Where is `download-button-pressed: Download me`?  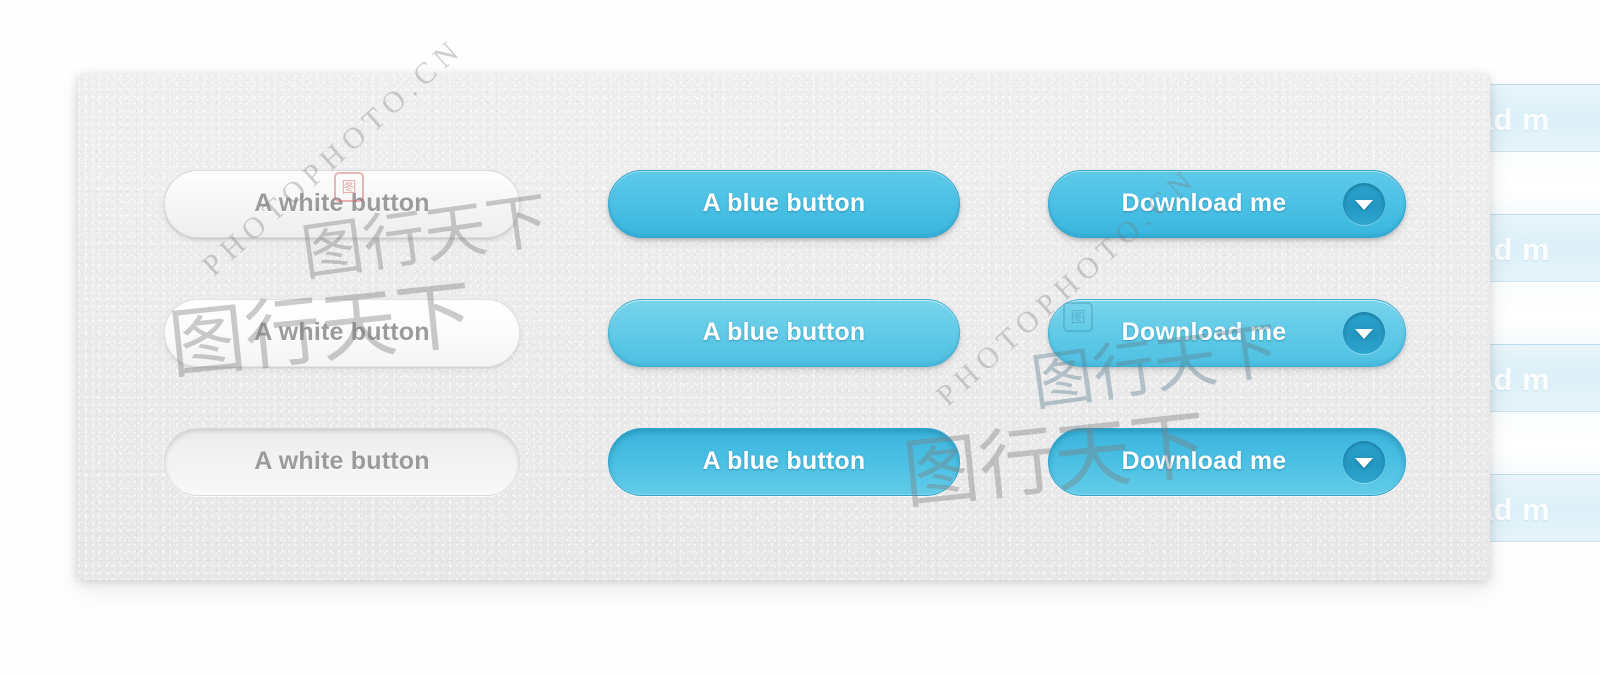
download-button-pressed: Download me is located at coordinates (1227, 462).